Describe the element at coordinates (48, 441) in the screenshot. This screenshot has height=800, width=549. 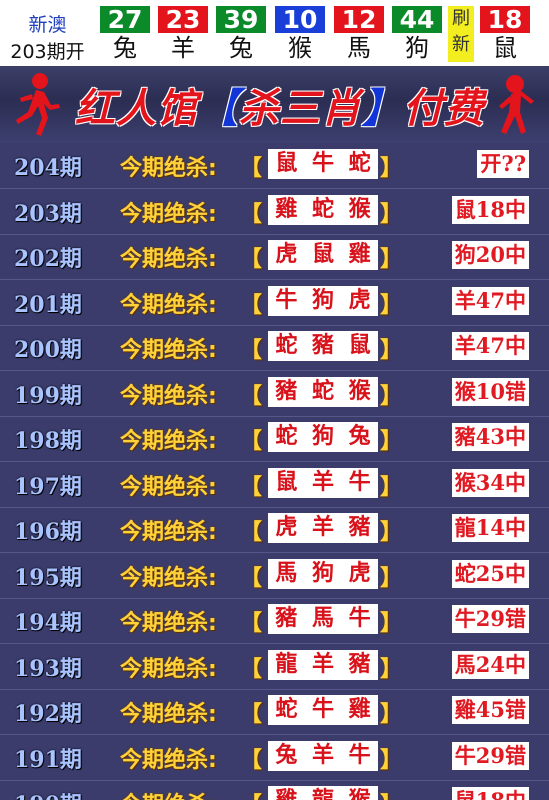
I see `period-label: 198期` at that location.